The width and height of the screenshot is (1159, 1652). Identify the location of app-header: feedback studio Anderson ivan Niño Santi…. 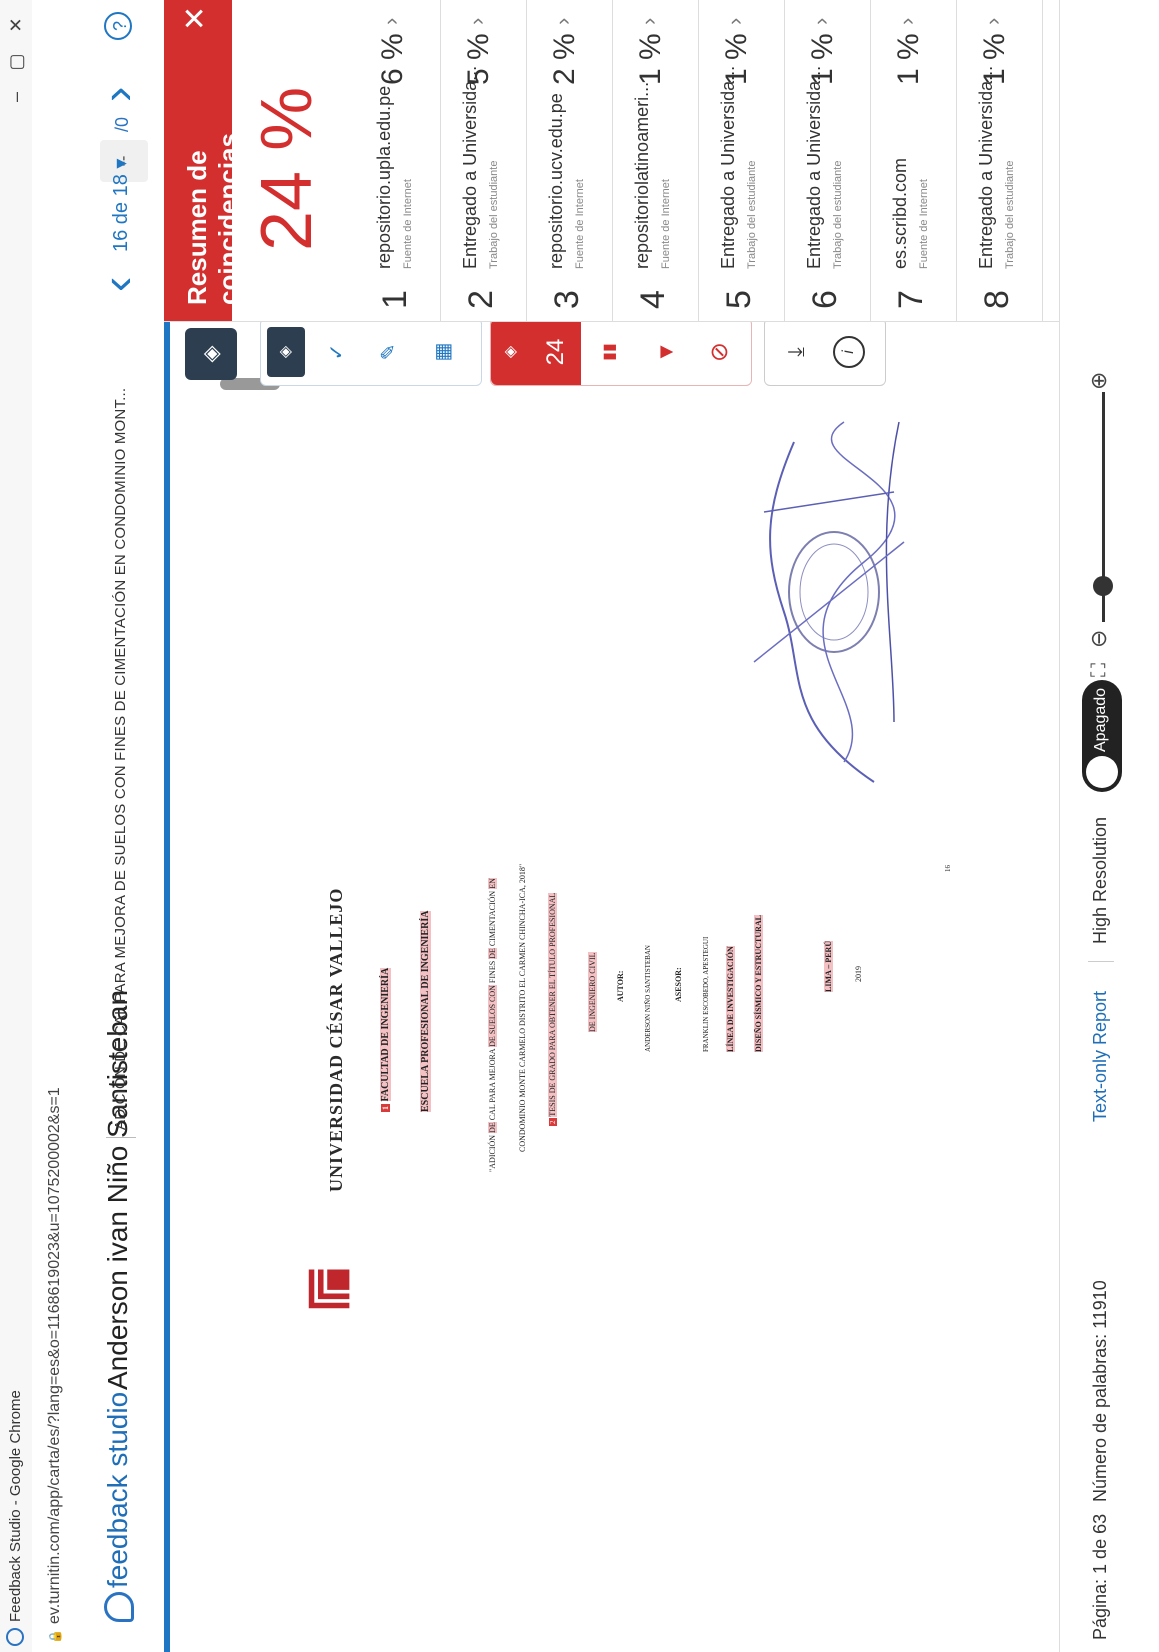
(125, 826).